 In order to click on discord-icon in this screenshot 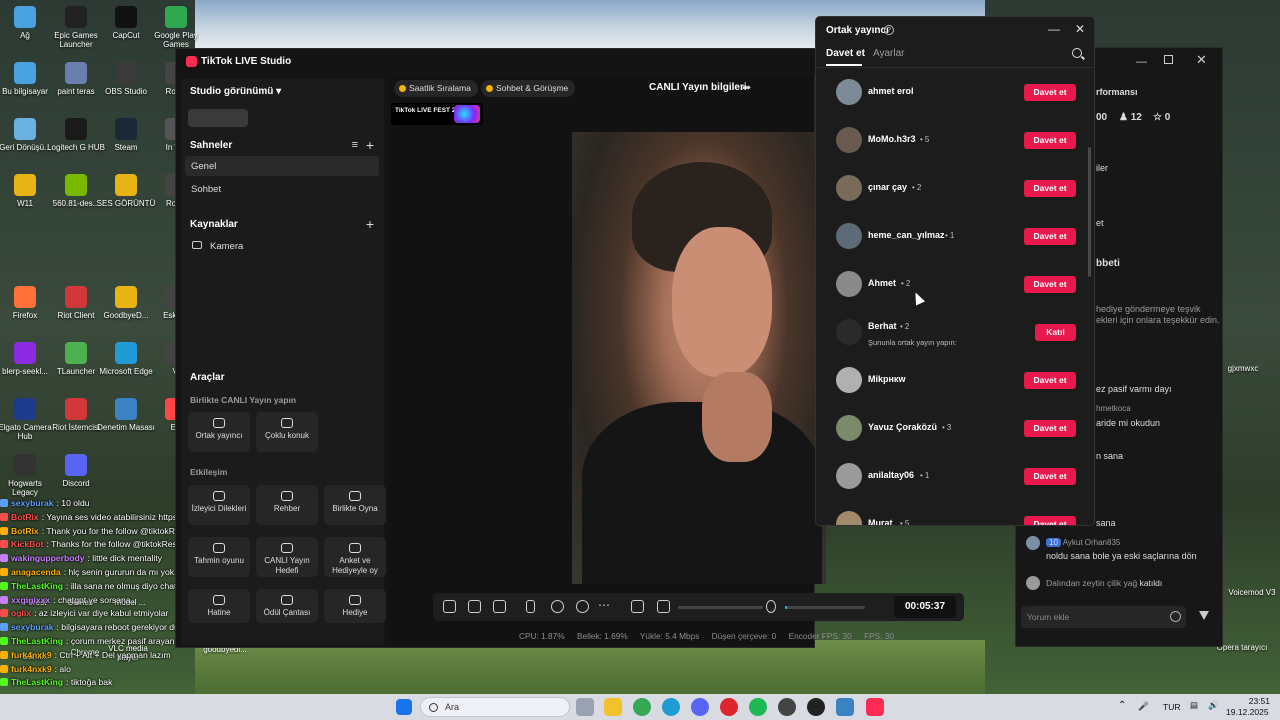, I will do `click(700, 707)`.